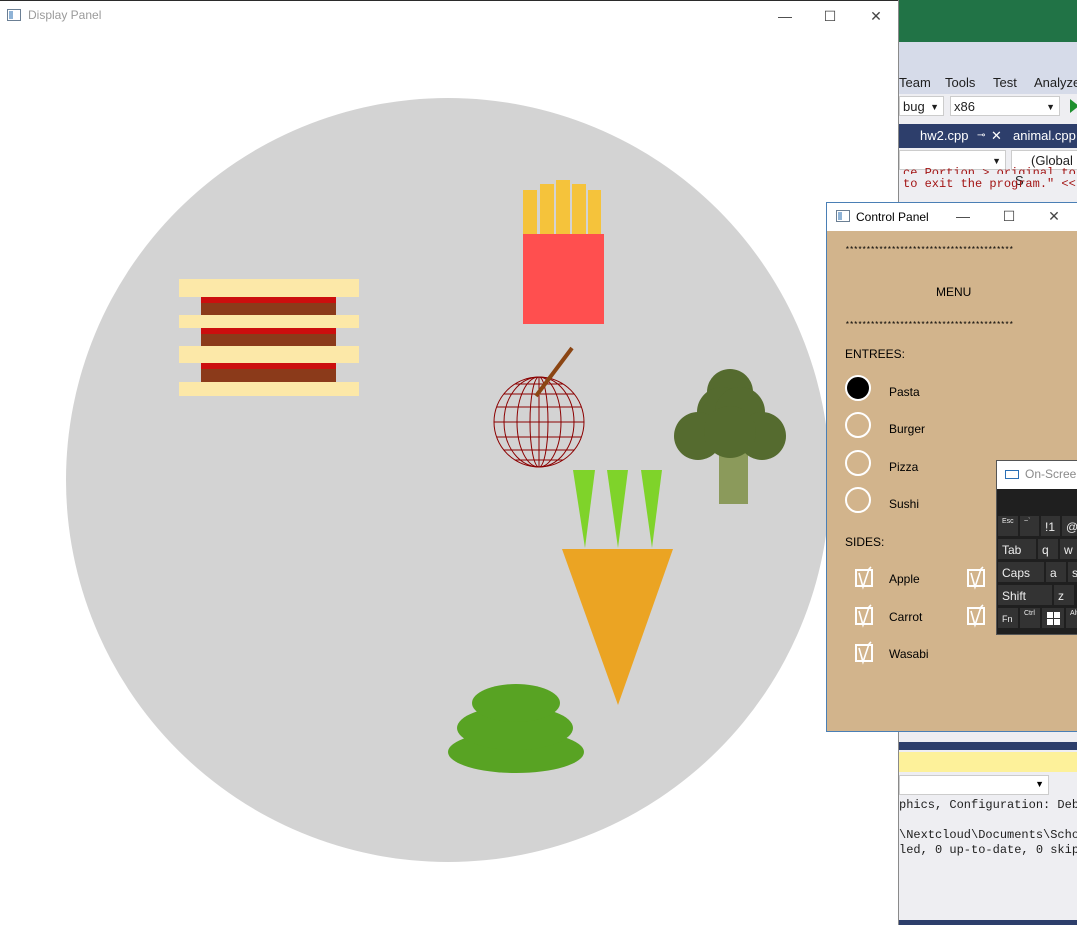 This screenshot has width=1077, height=925. What do you see at coordinates (858, 500) in the screenshot?
I see `radio-sushi` at bounding box center [858, 500].